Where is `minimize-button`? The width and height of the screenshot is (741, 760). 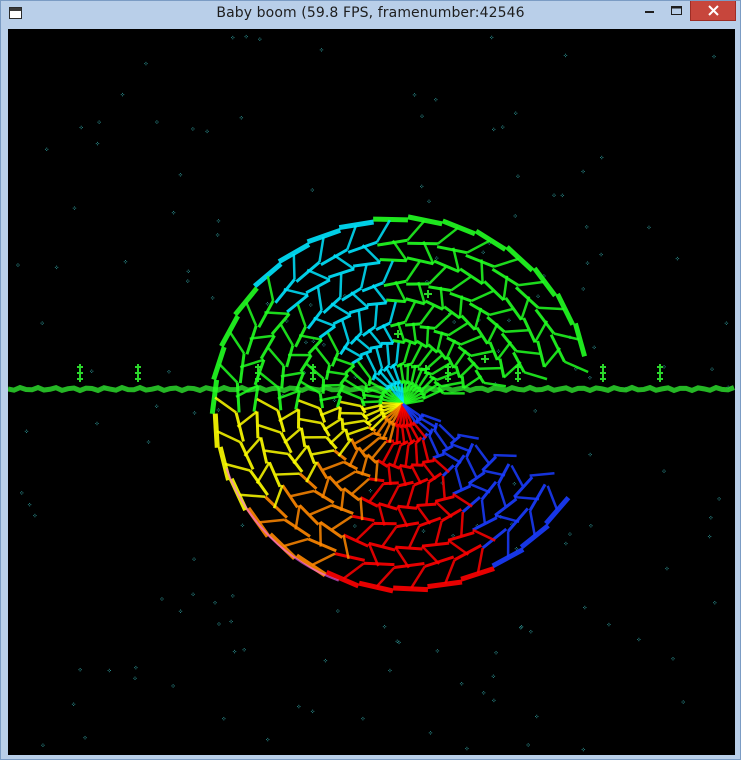 minimize-button is located at coordinates (649, 11).